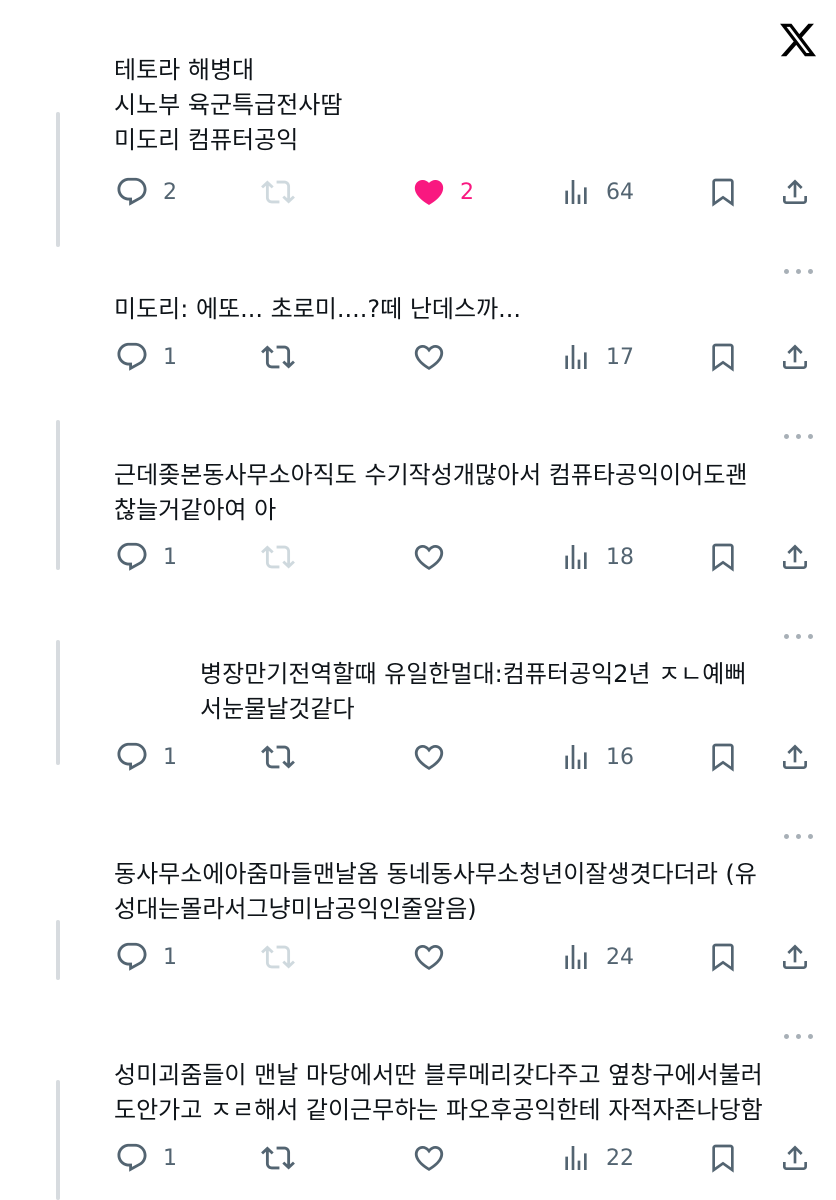  Describe the element at coordinates (597, 1158) in the screenshot. I see `views-button: 22` at that location.